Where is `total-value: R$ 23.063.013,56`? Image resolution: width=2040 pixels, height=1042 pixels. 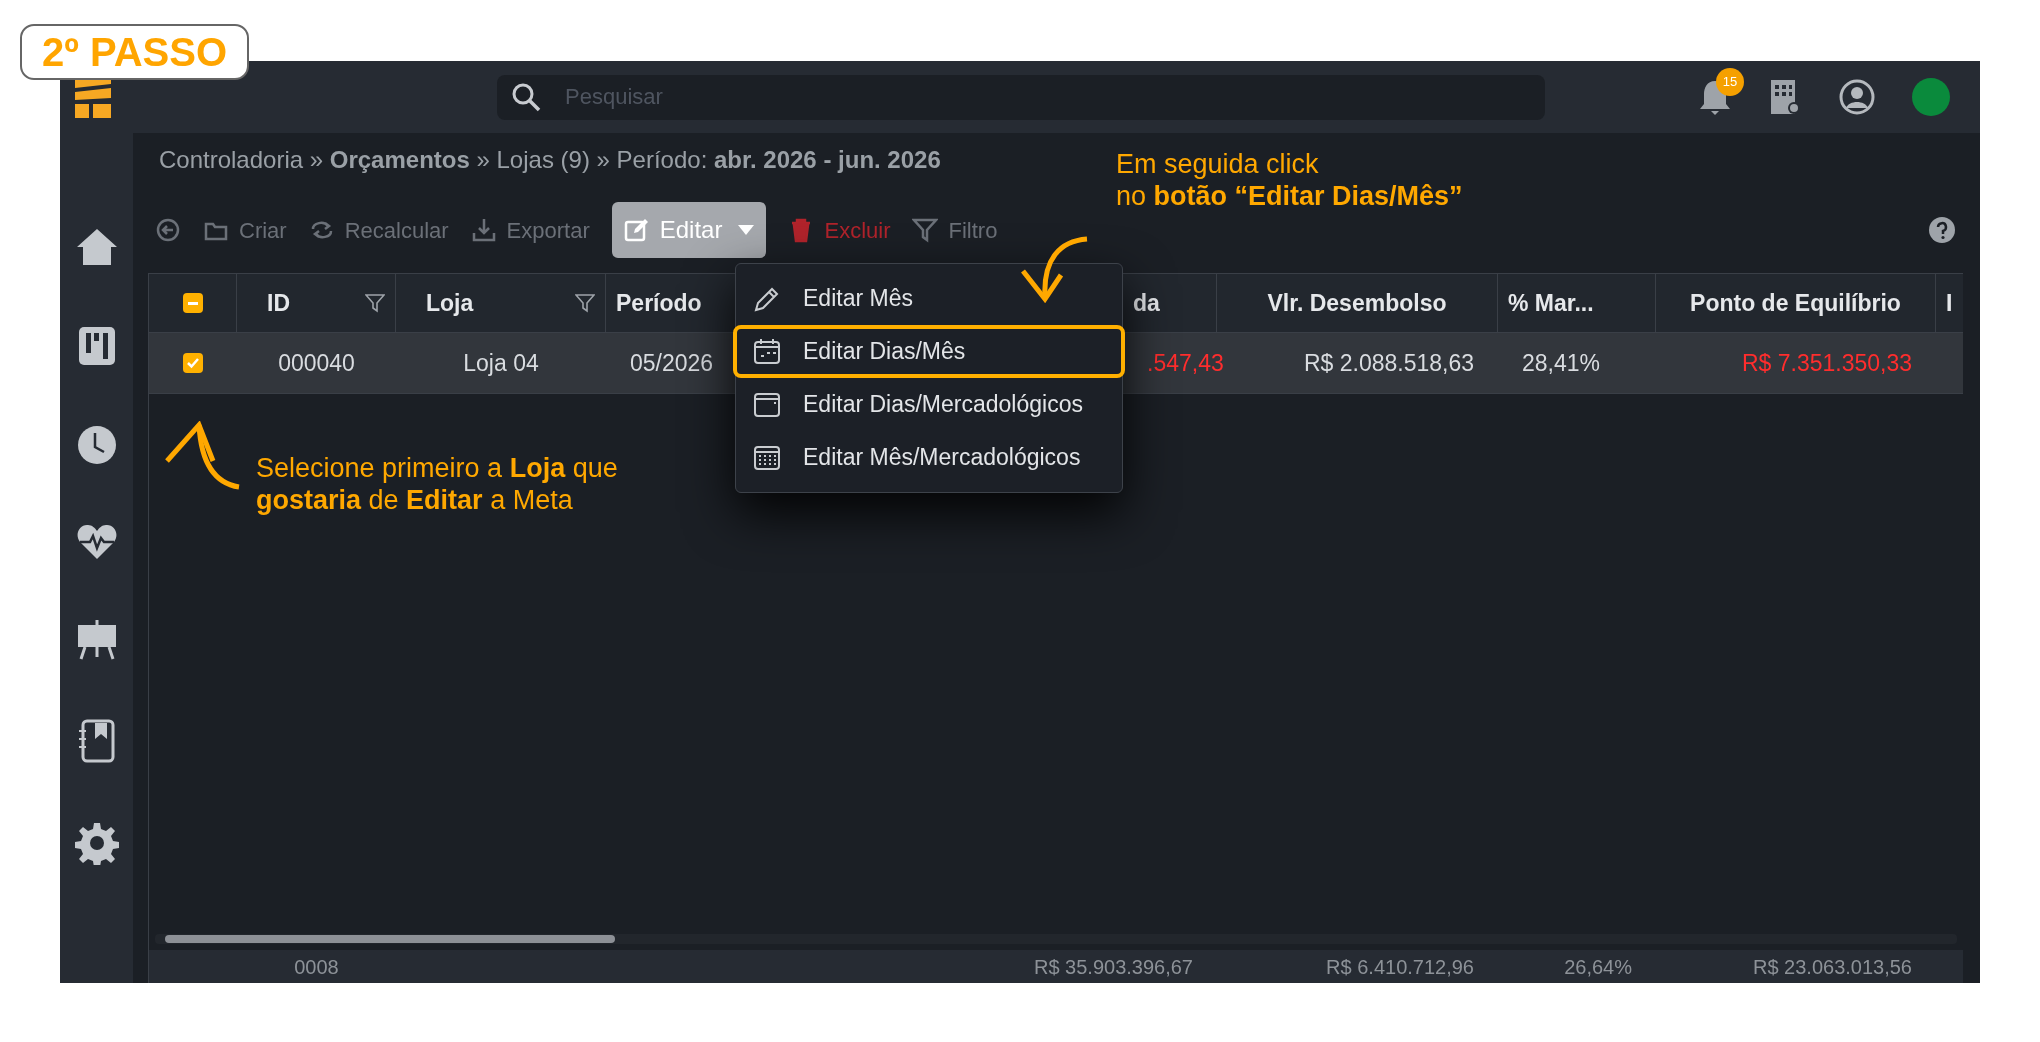
total-value: R$ 23.063.013,56 is located at coordinates (1832, 967).